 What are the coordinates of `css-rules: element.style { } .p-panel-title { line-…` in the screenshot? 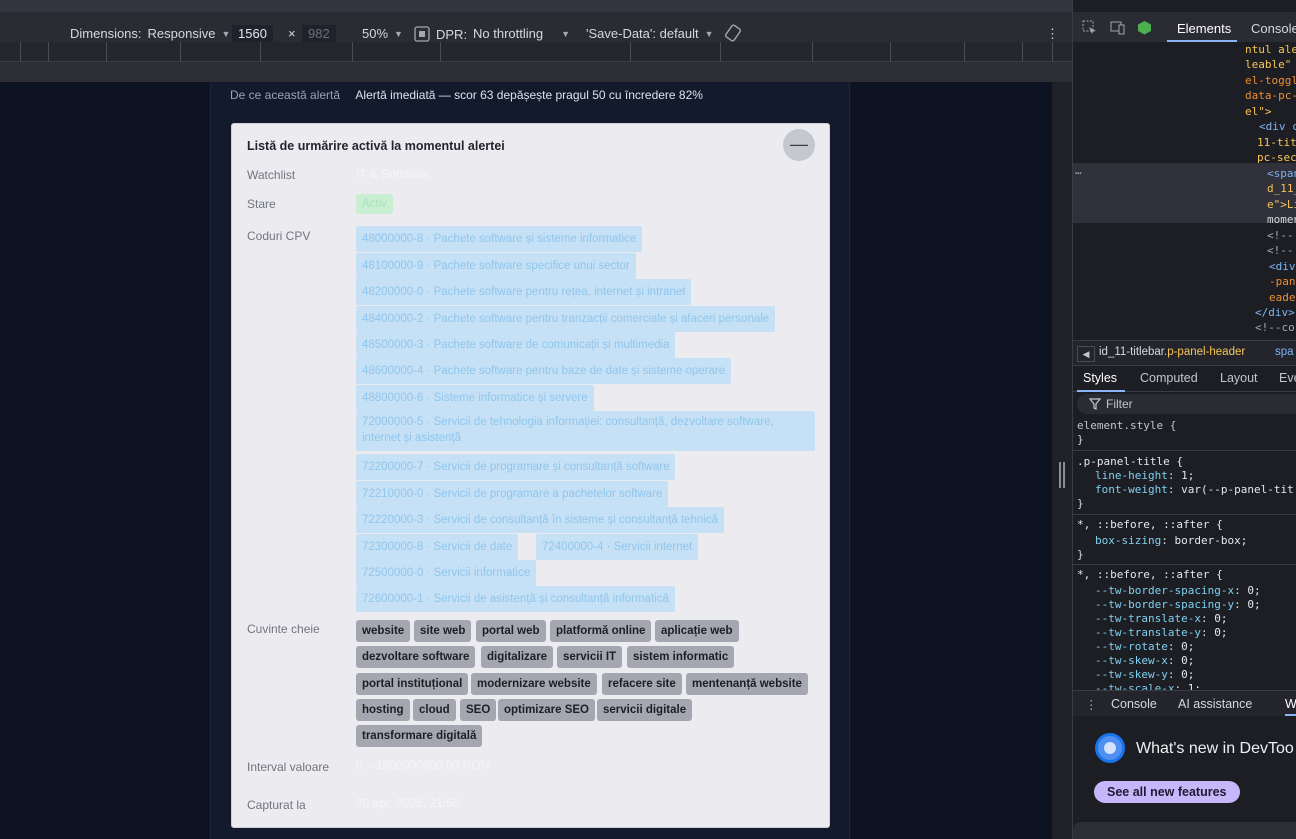 It's located at (1184, 554).